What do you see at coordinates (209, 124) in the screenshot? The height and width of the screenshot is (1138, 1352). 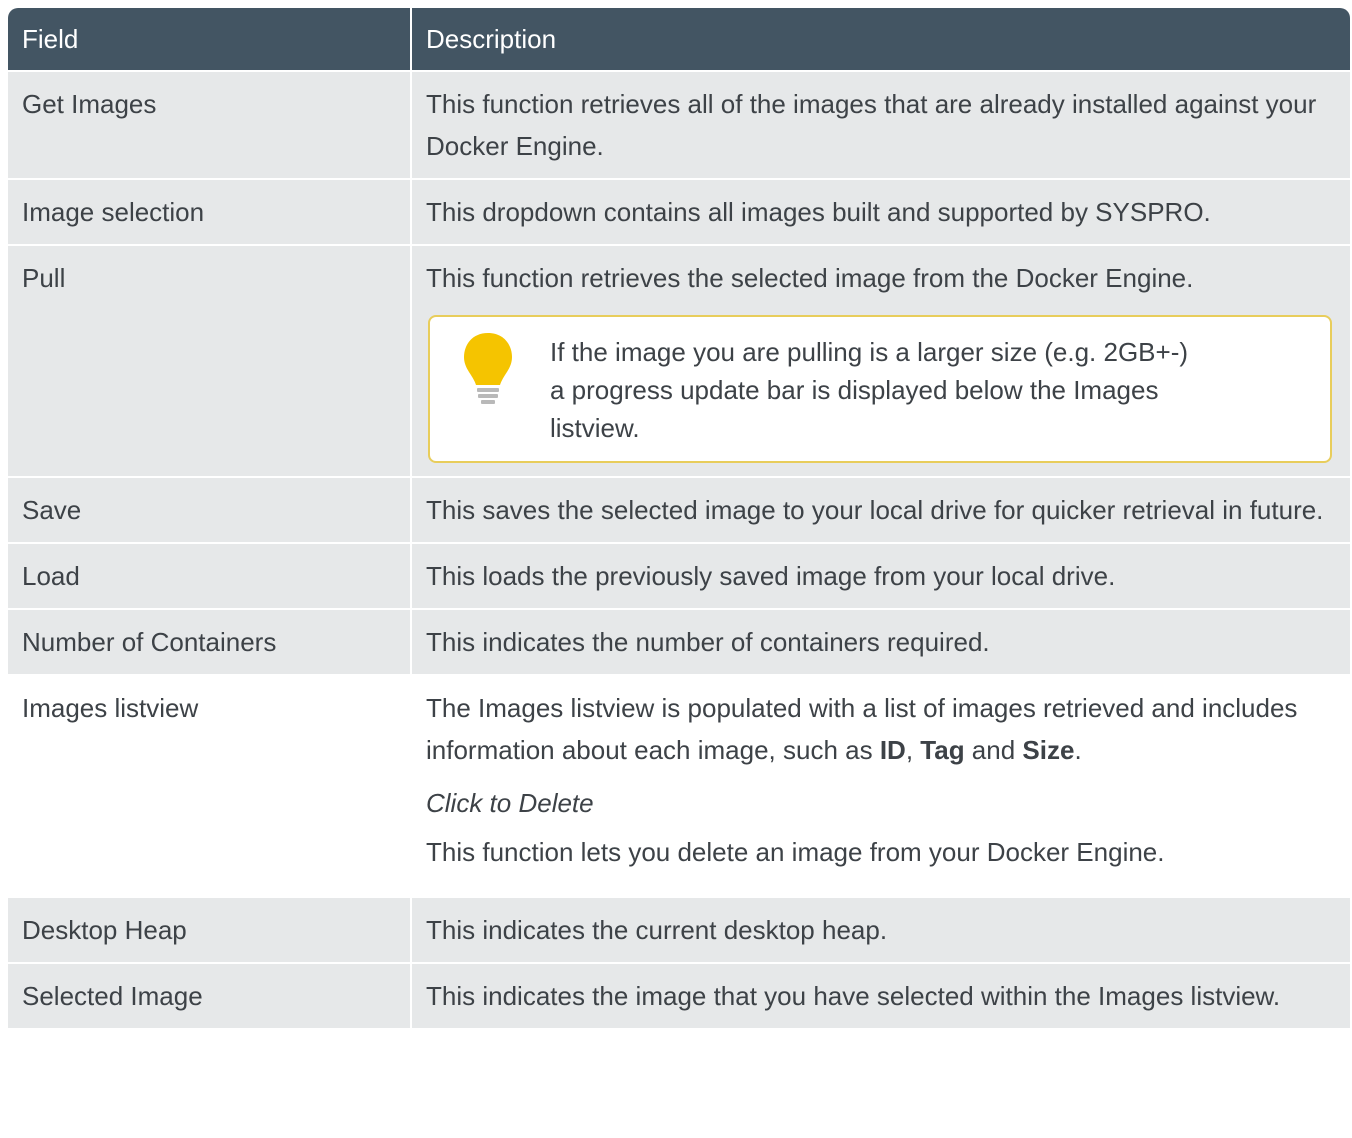 I see `field-cell: Get Images` at bounding box center [209, 124].